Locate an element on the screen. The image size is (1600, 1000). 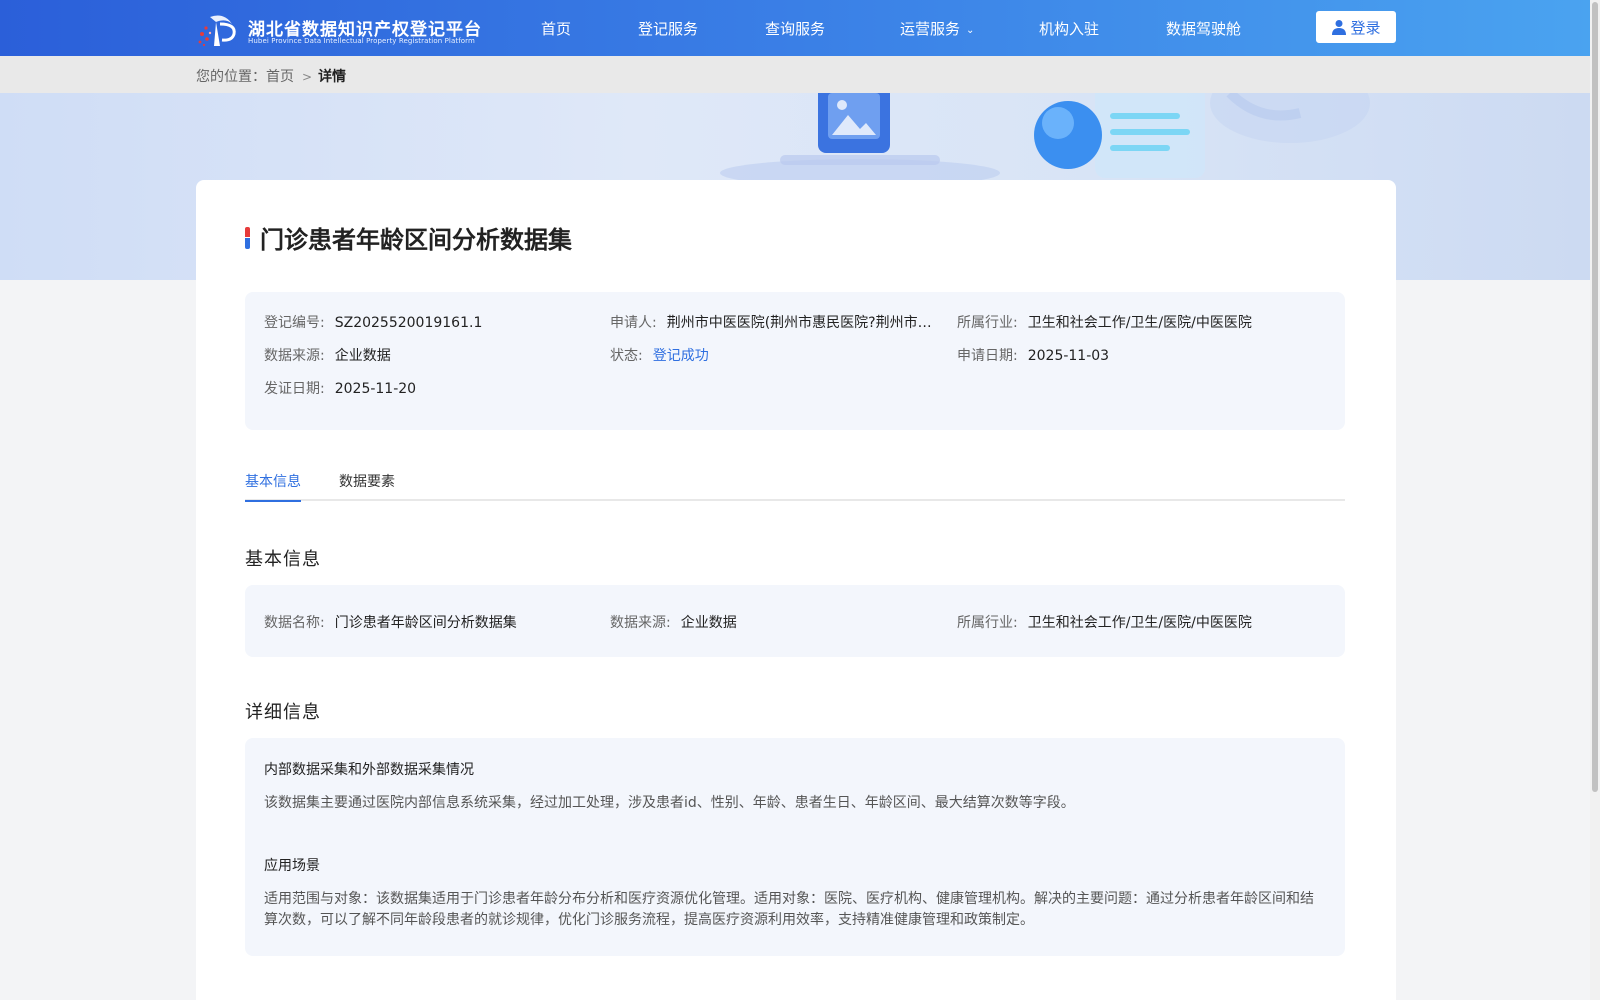
status-badge: 登记成功 is located at coordinates (680, 356).